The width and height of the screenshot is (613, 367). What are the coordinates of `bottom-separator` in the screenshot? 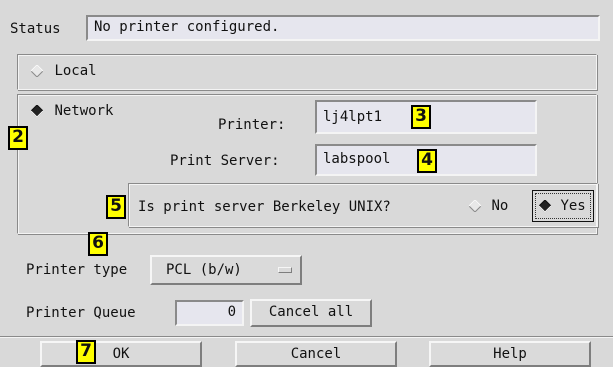 It's located at (306, 337).